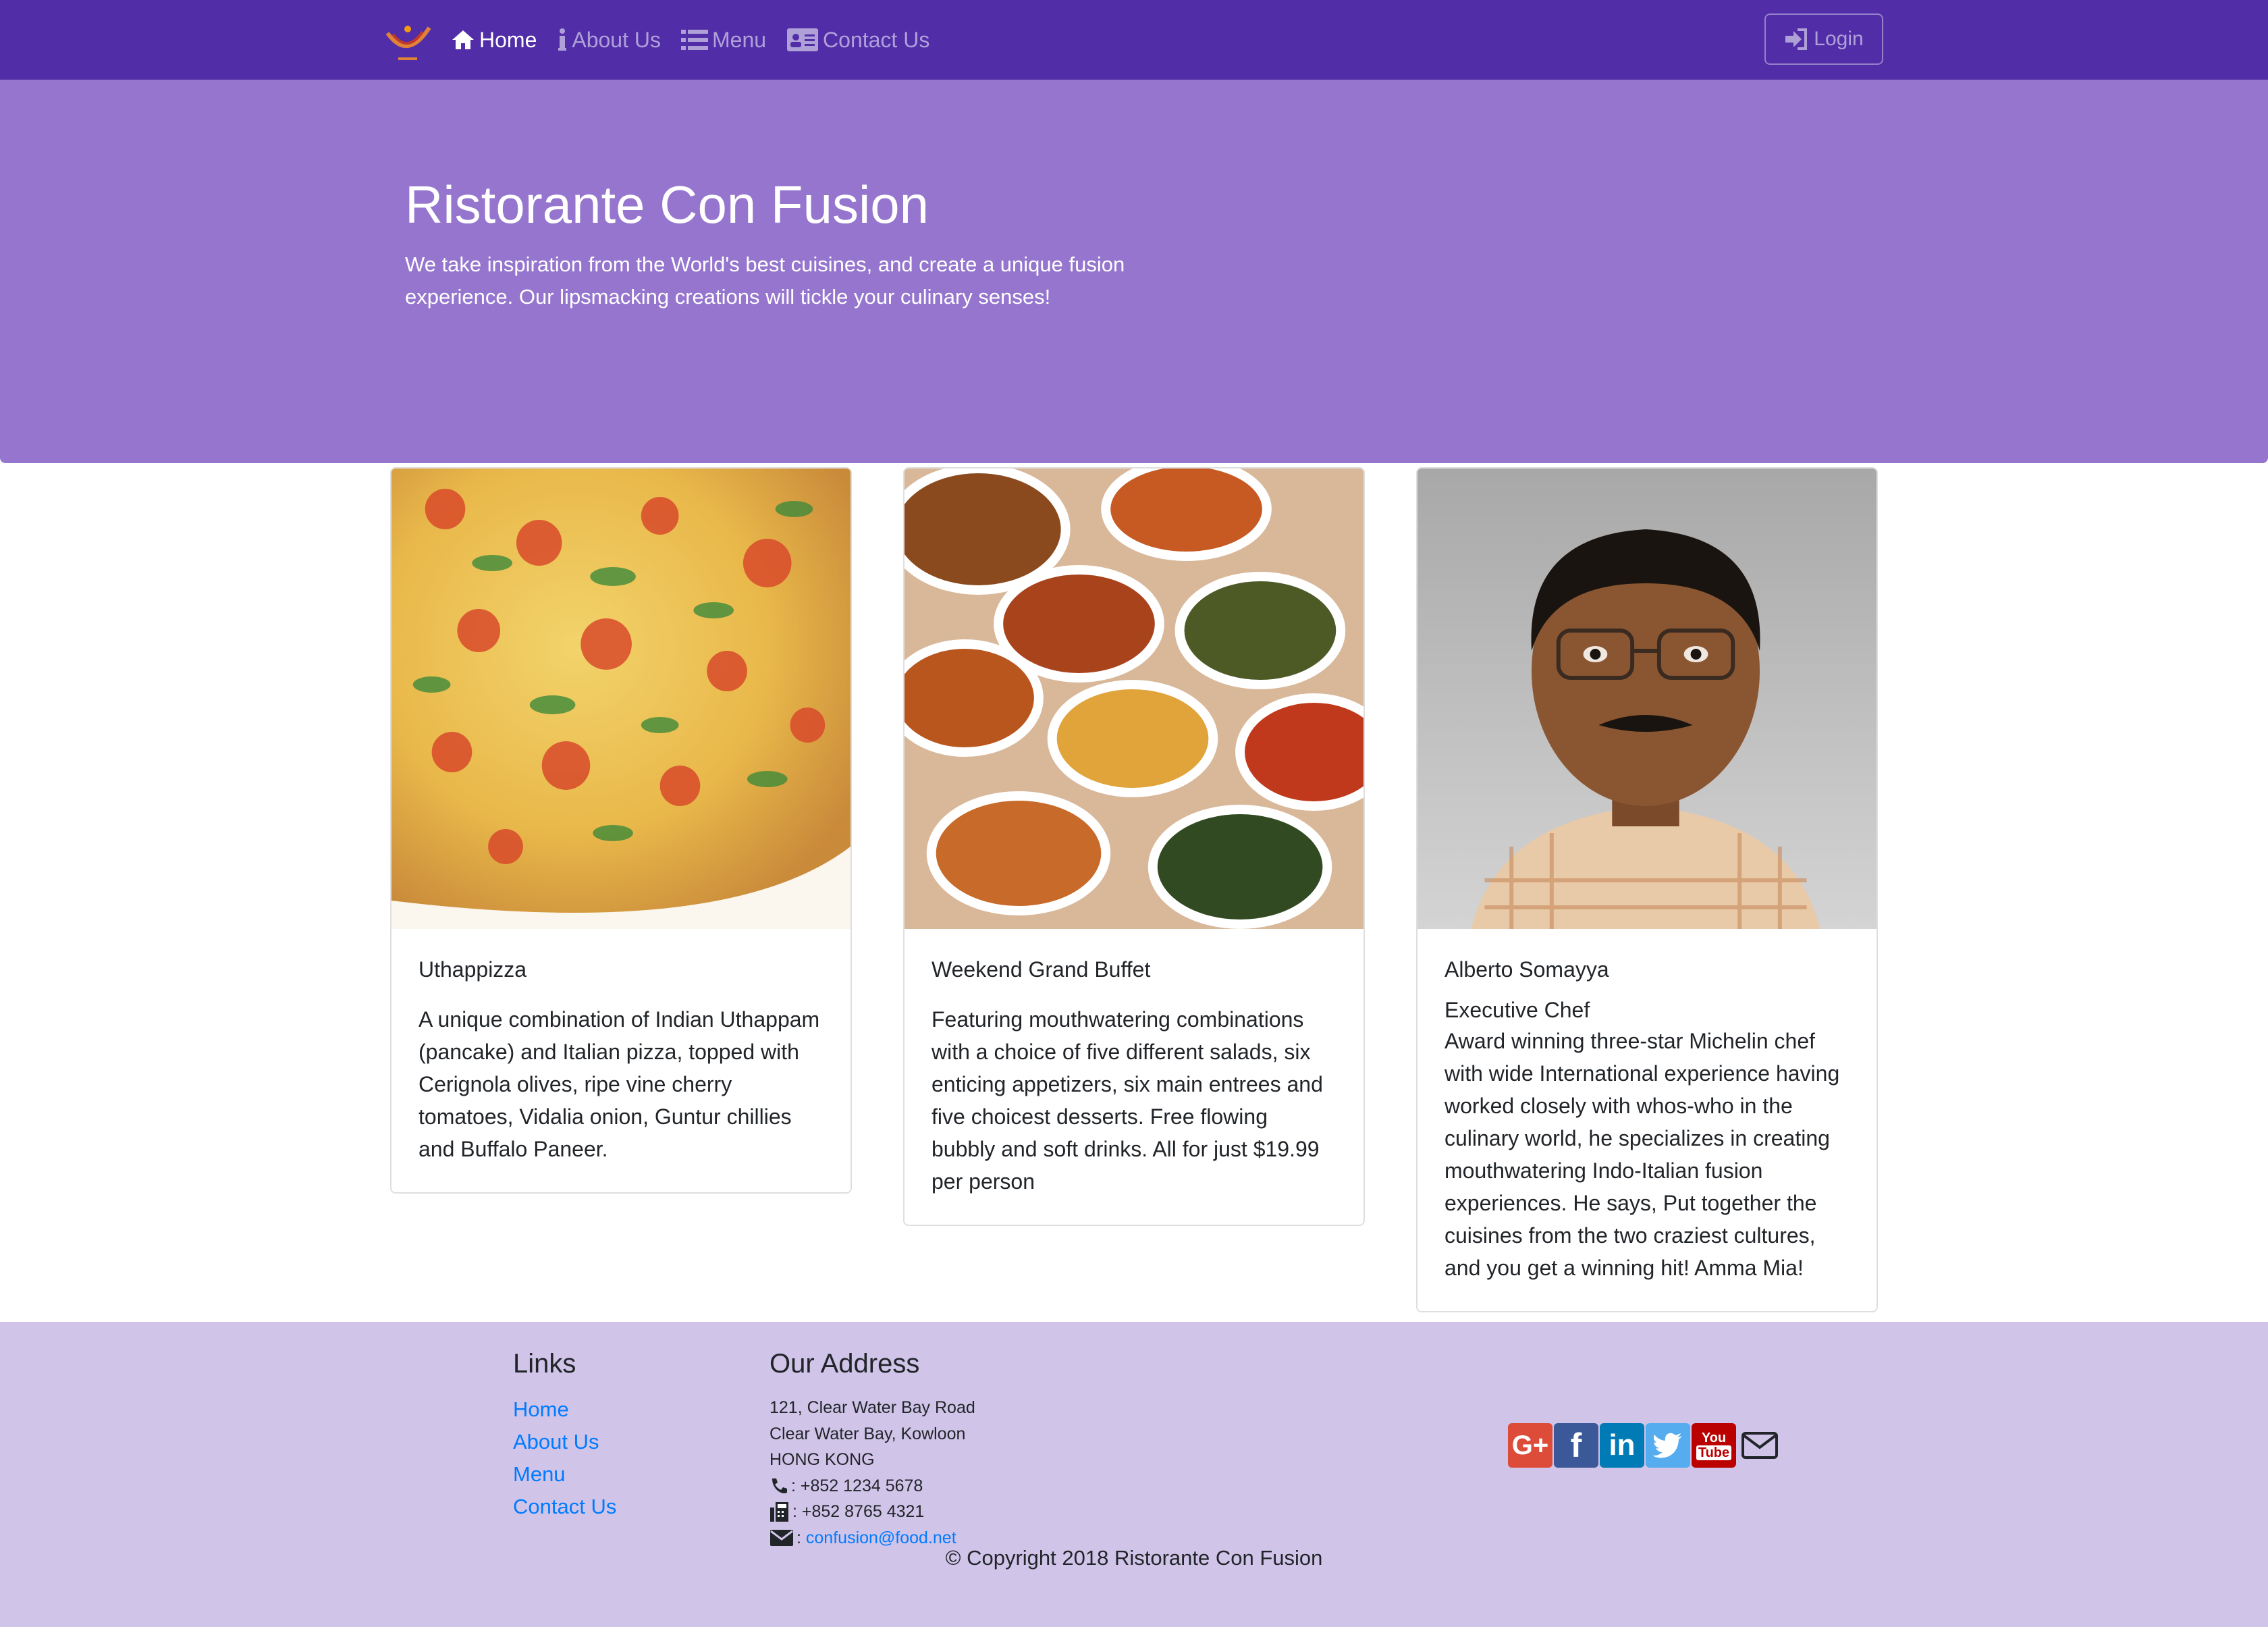 The height and width of the screenshot is (1627, 2268). Describe the element at coordinates (1526, 970) in the screenshot. I see `card-title: Alberto Somayya` at that location.